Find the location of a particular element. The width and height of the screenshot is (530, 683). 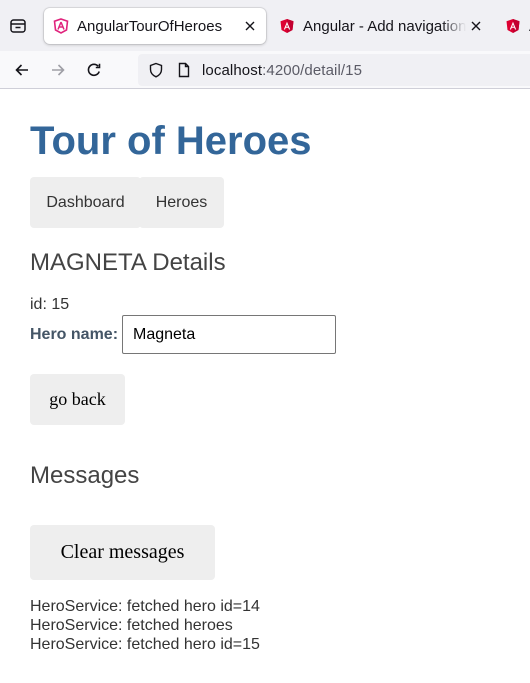

tab-title: Angular - Add navigation is located at coordinates (384, 26).